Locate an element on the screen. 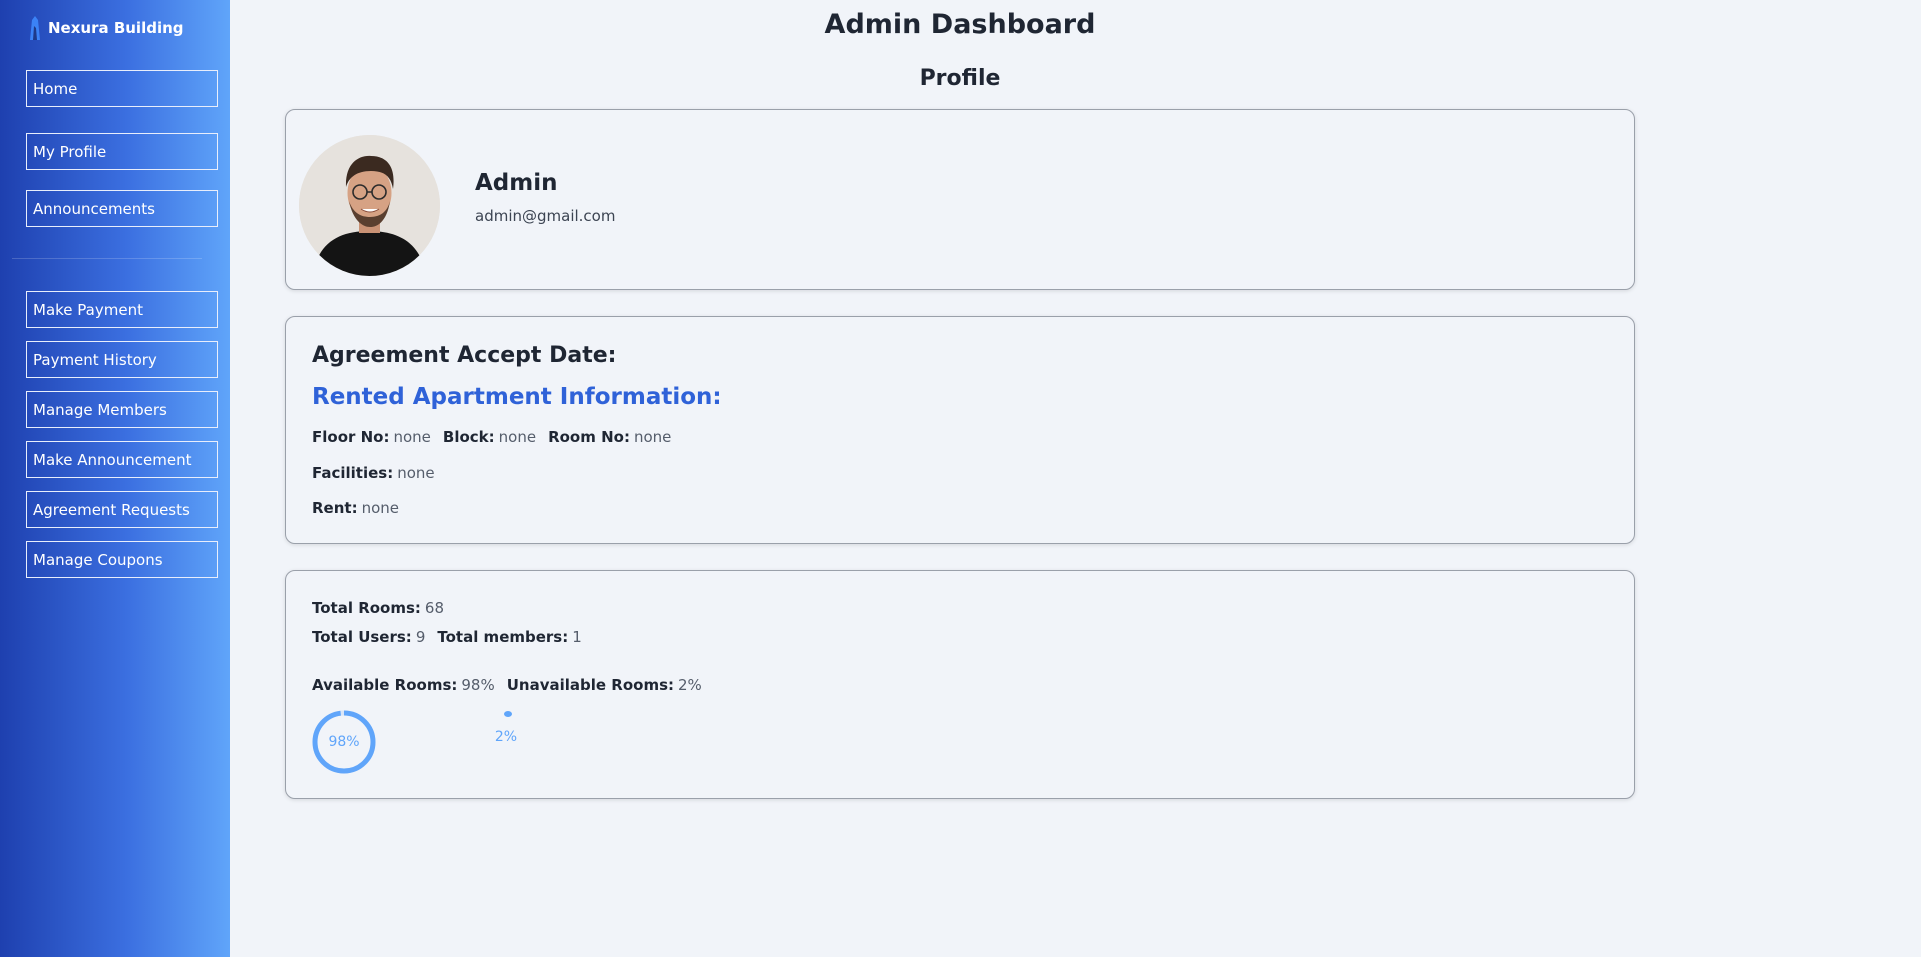  unavailable-rooms-indicator-label: 2% is located at coordinates (506, 737).